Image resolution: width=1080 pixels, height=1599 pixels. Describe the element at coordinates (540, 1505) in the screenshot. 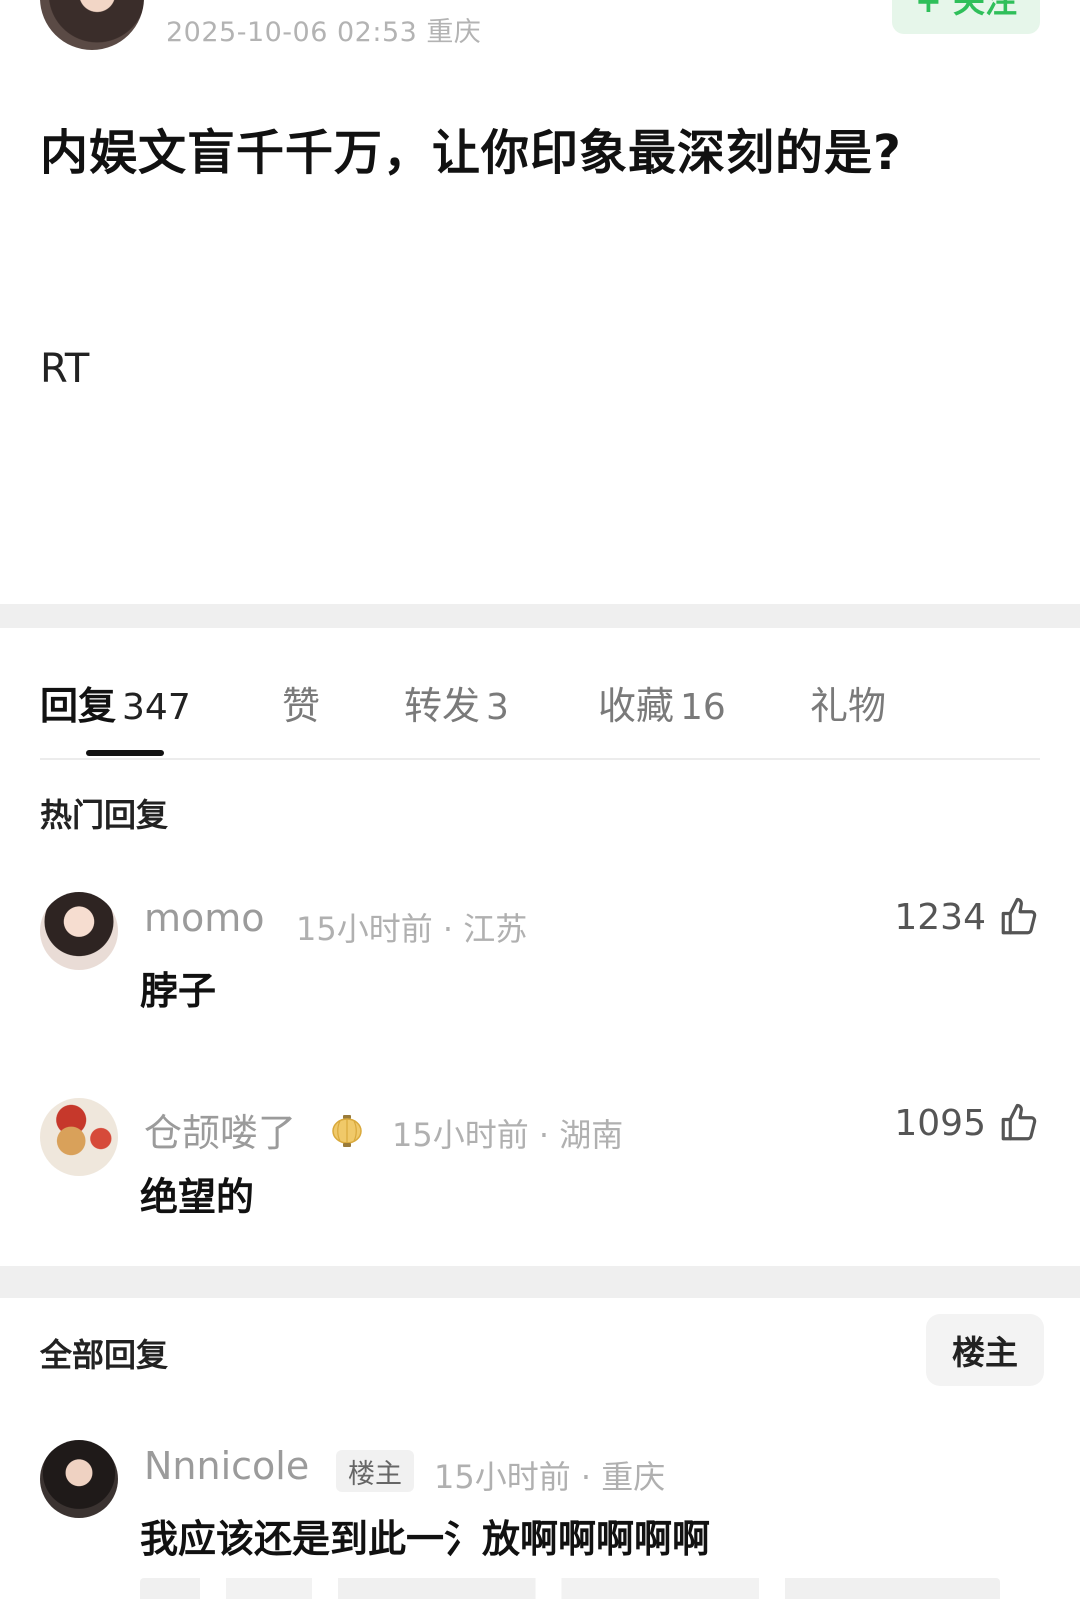

I see `reply-item: Nnnicole 楼主 15小时前 · 重庆 我应该还是到此一氵放啊啊啊啊啊` at that location.